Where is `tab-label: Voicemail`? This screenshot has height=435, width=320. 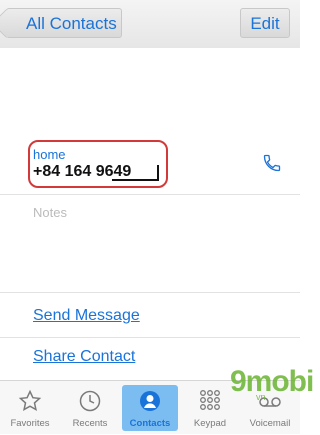 tab-label: Voicemail is located at coordinates (270, 423).